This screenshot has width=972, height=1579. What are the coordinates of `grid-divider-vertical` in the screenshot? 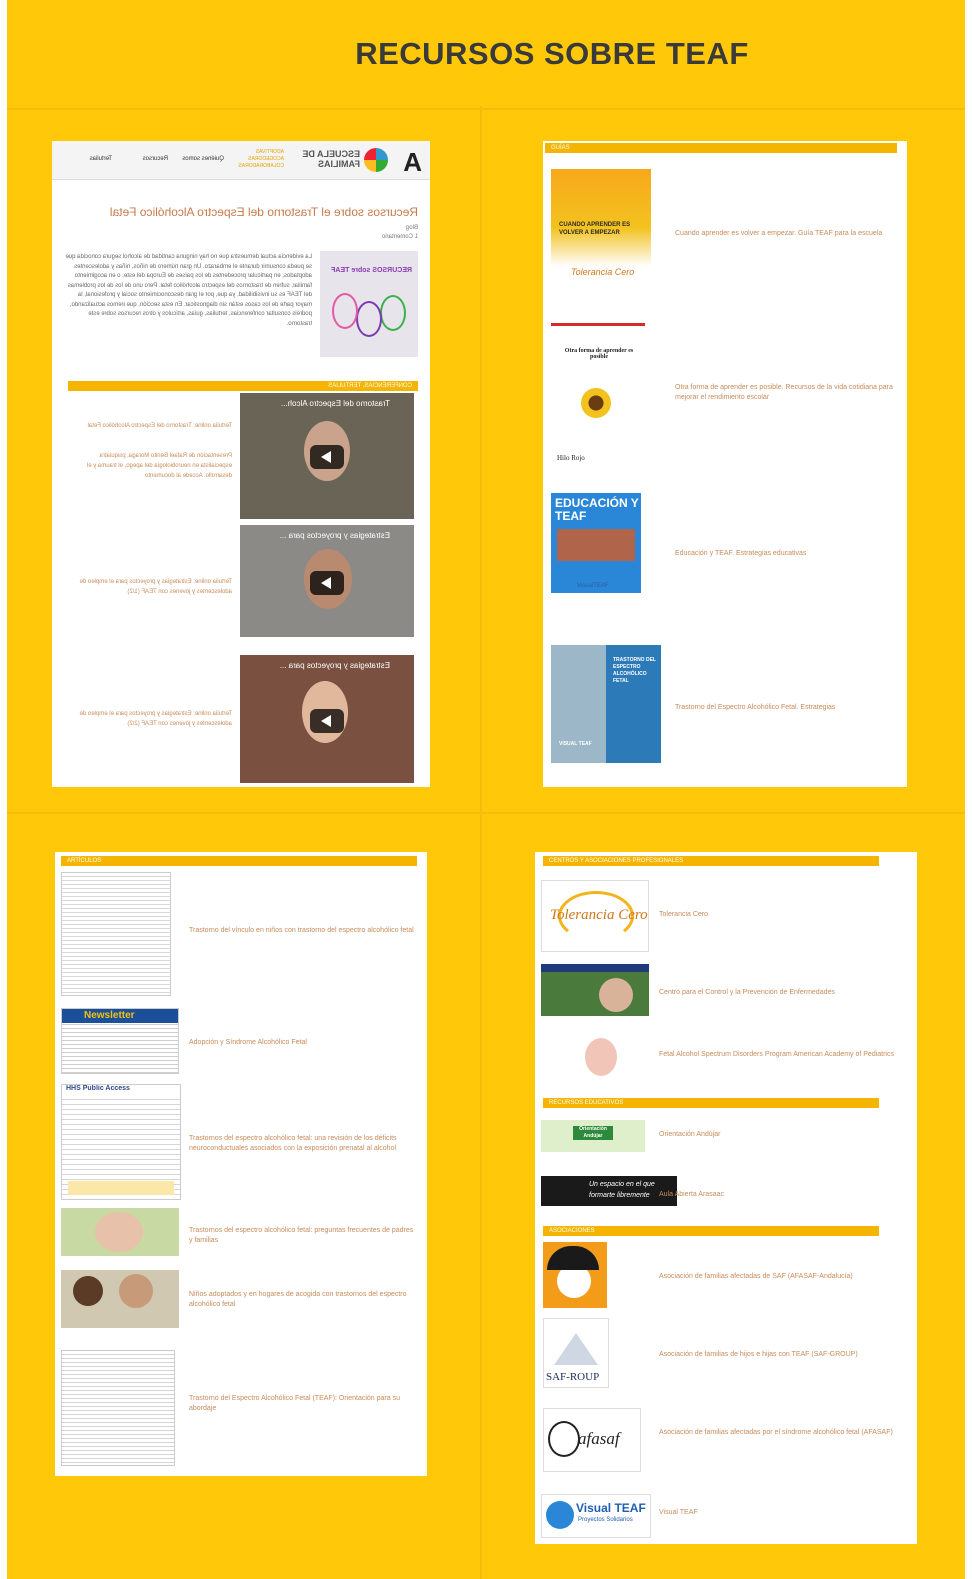 It's located at (481, 842).